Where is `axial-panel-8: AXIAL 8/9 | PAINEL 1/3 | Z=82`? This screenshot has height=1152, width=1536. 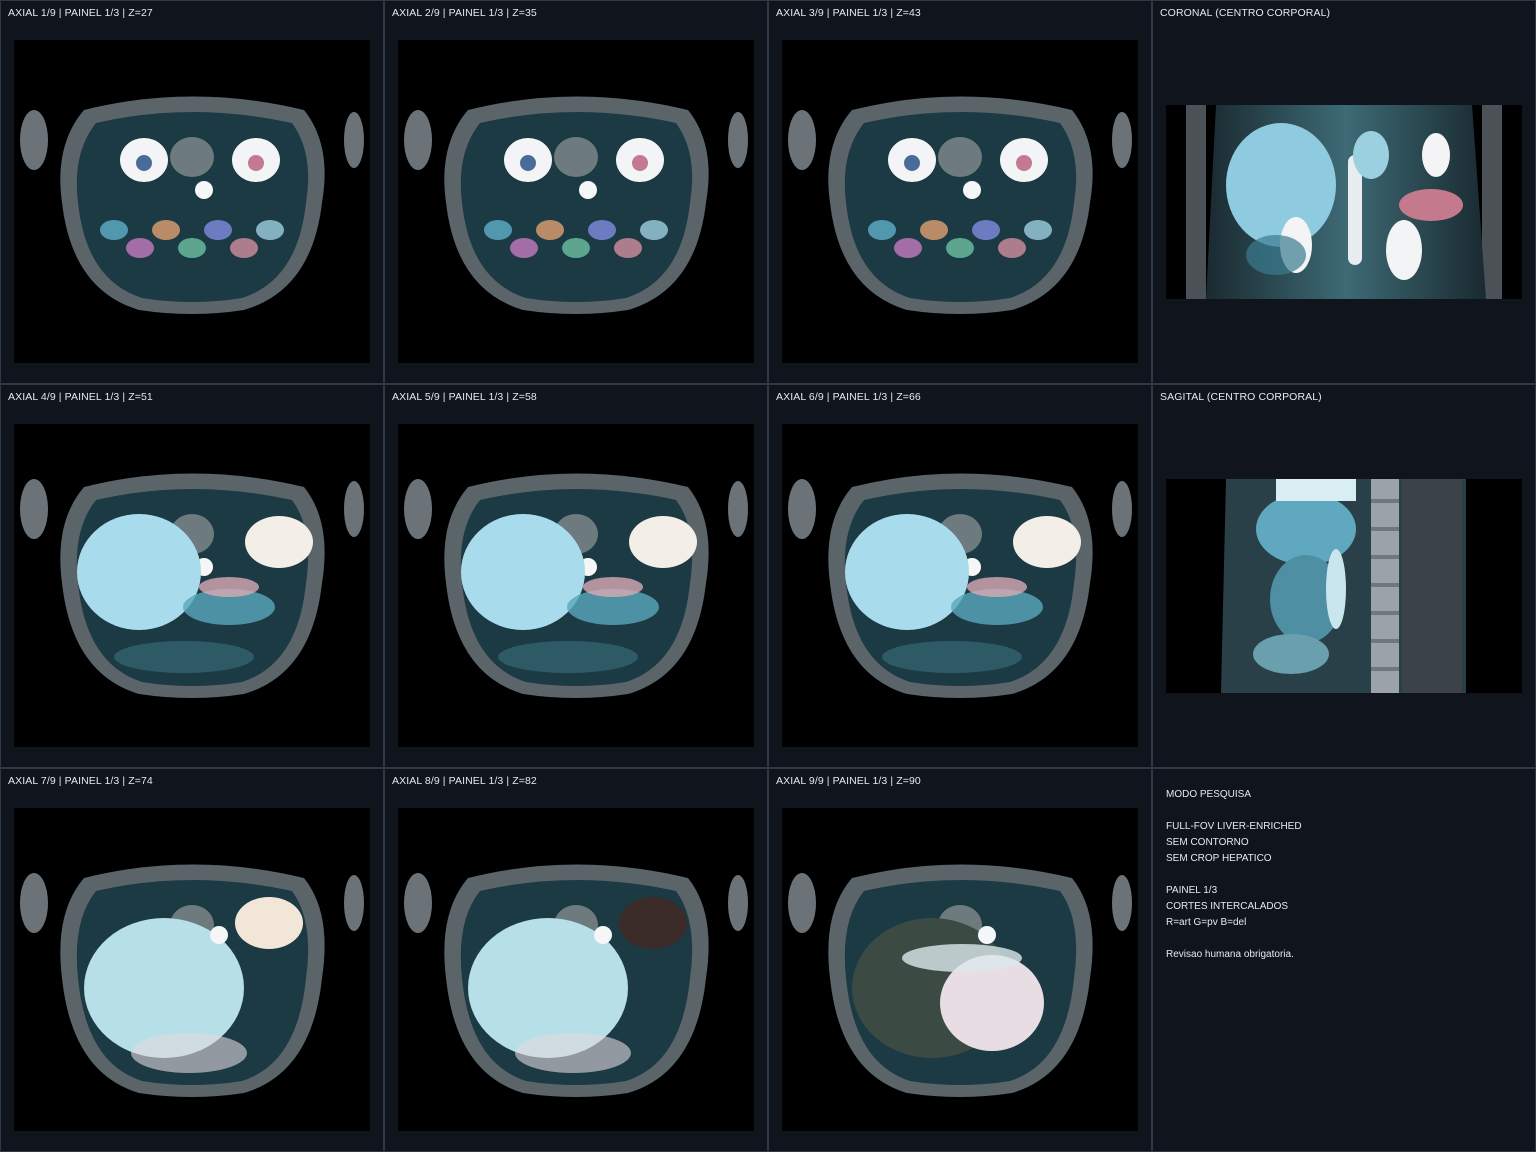
axial-panel-8: AXIAL 8/9 | PAINEL 1/3 | Z=82 is located at coordinates (576, 960).